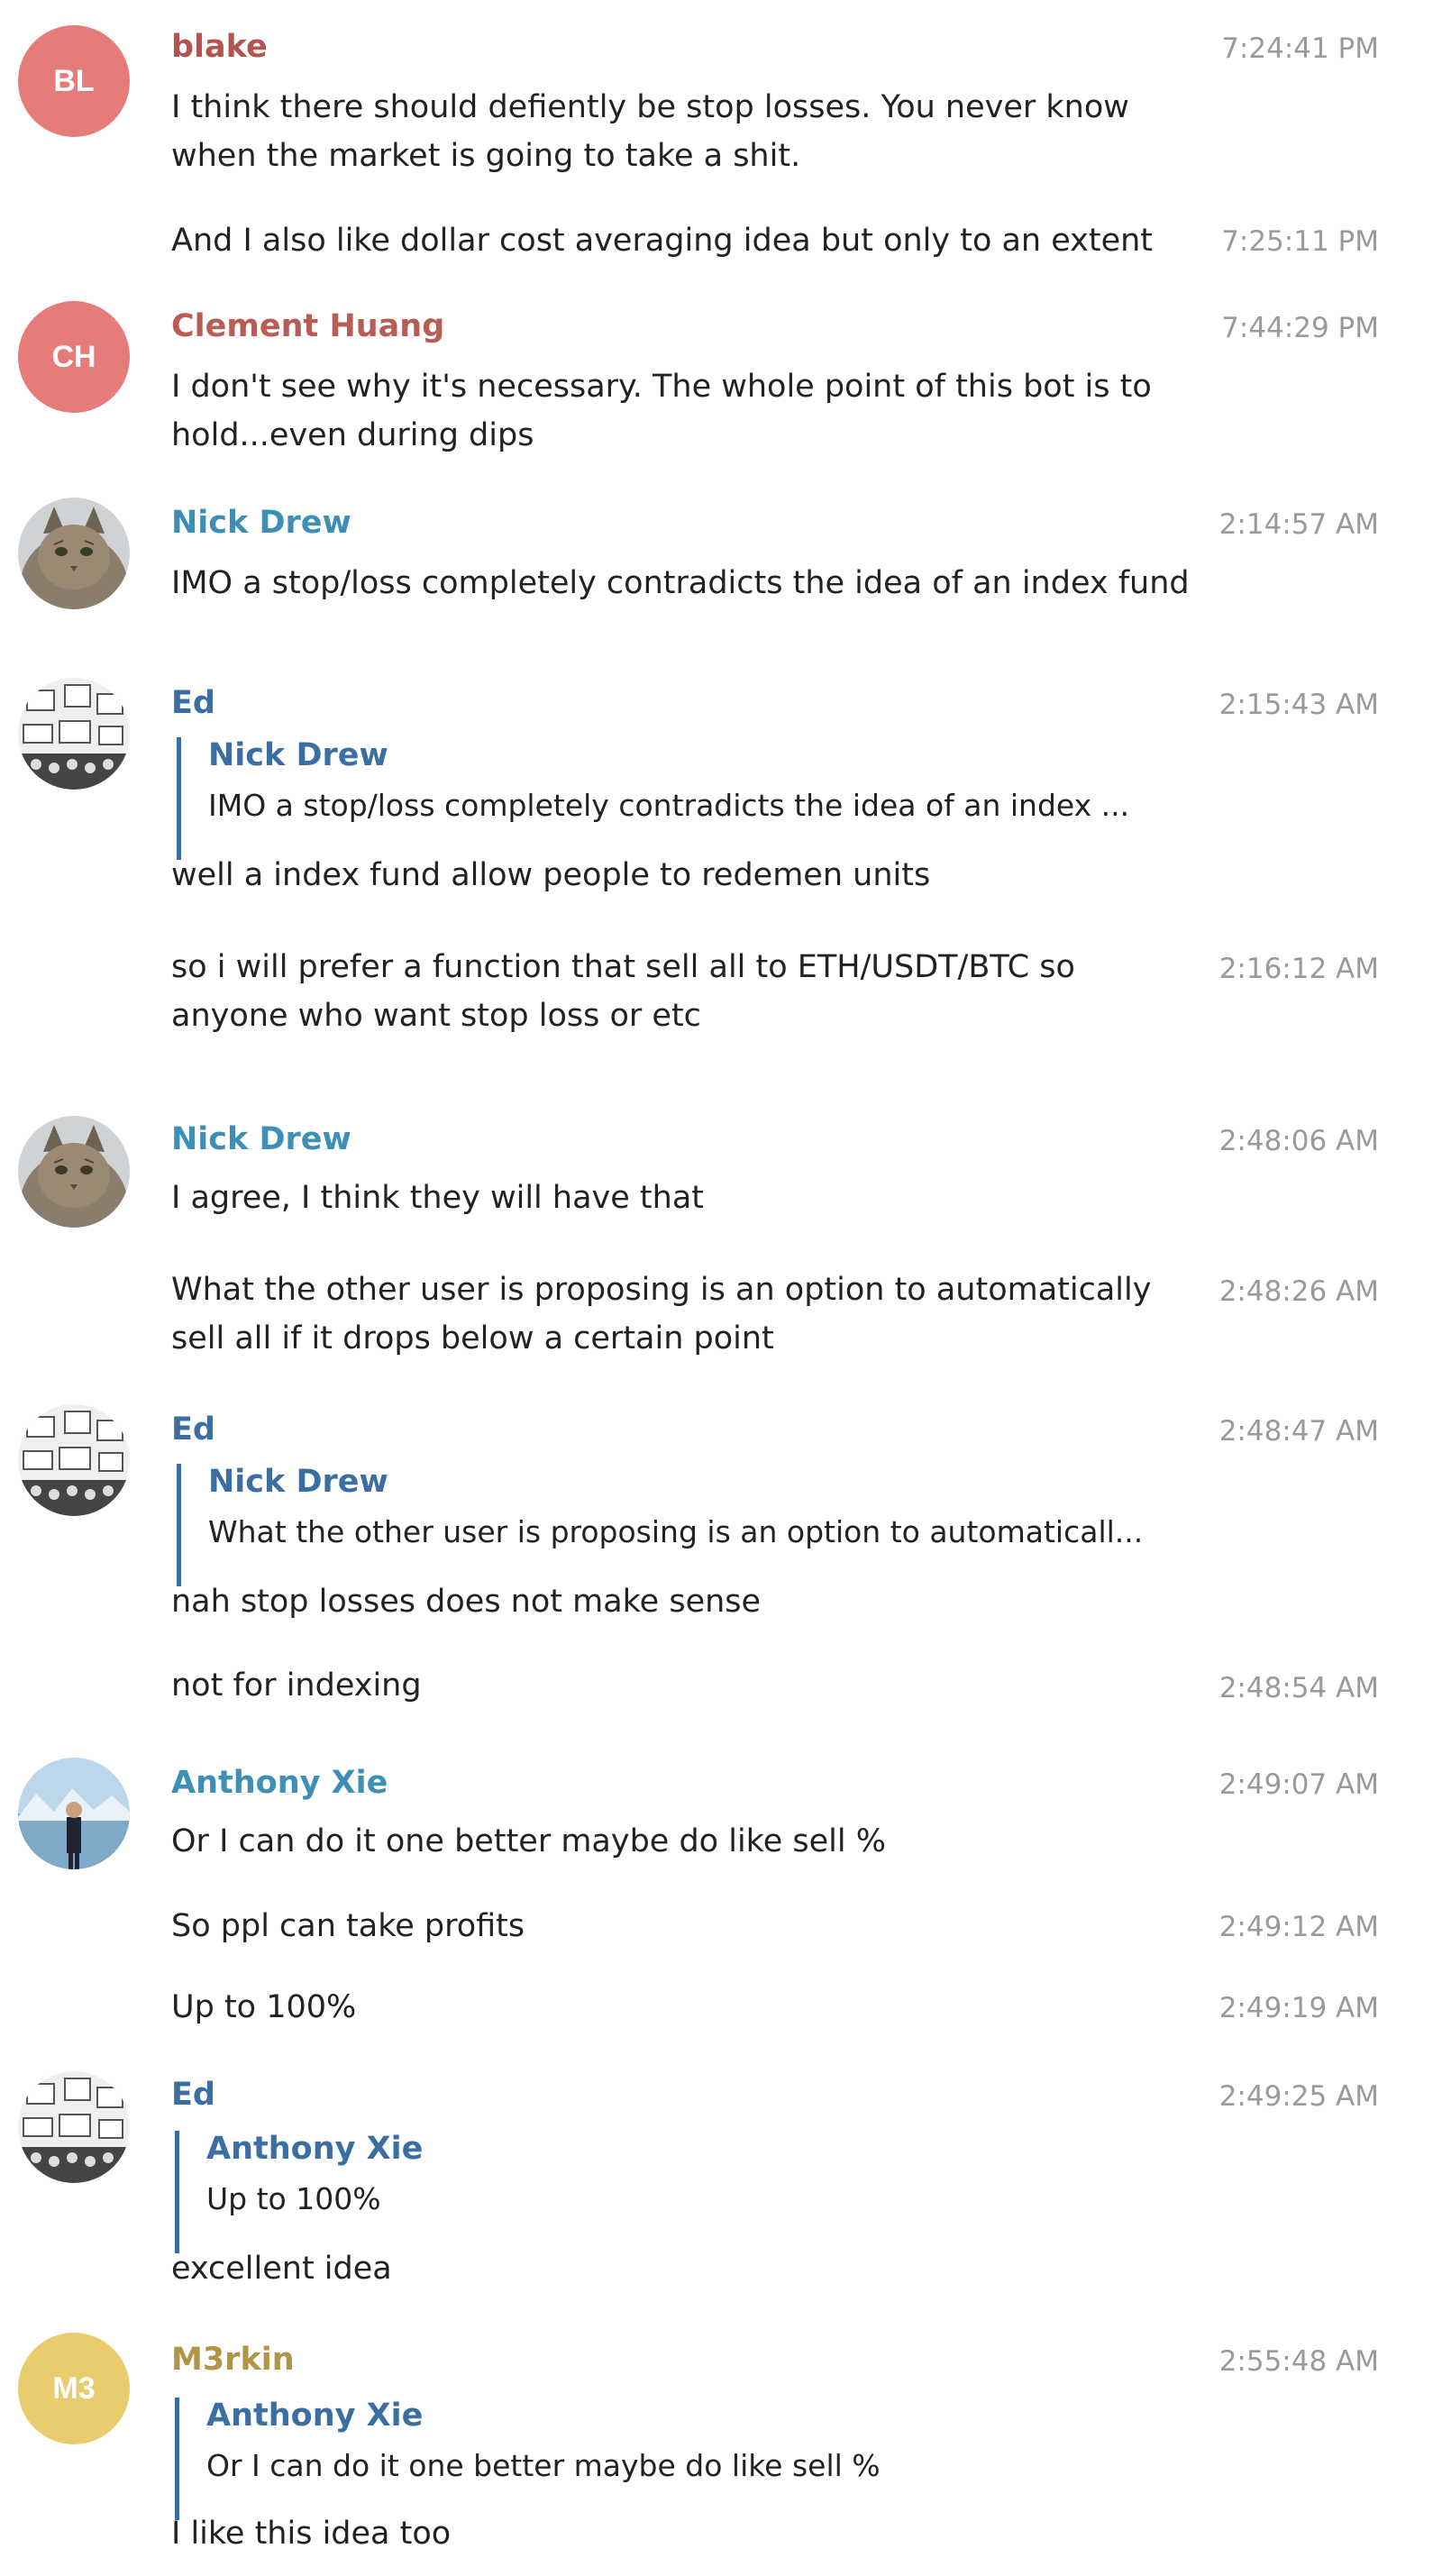 The width and height of the screenshot is (1442, 2576). Describe the element at coordinates (1300, 48) in the screenshot. I see `timestamp: 7:24:41 PM` at that location.